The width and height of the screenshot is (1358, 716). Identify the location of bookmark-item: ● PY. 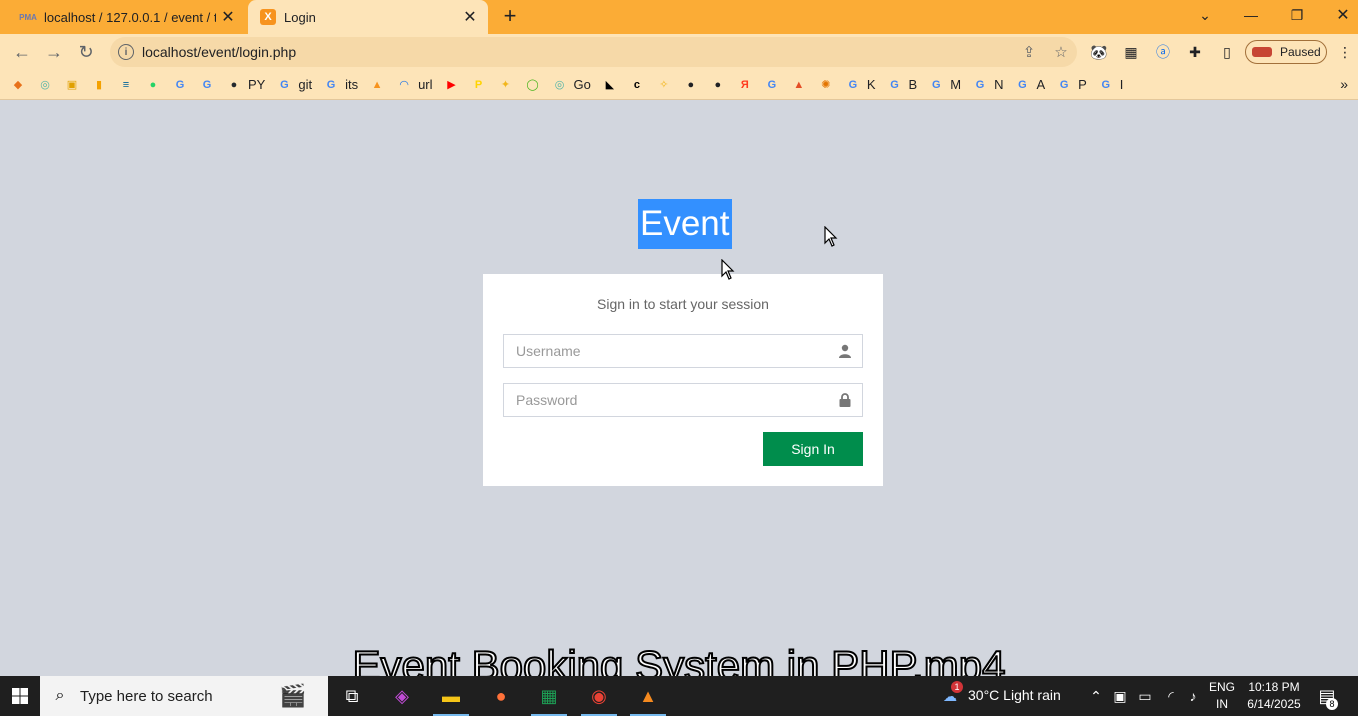
(246, 85).